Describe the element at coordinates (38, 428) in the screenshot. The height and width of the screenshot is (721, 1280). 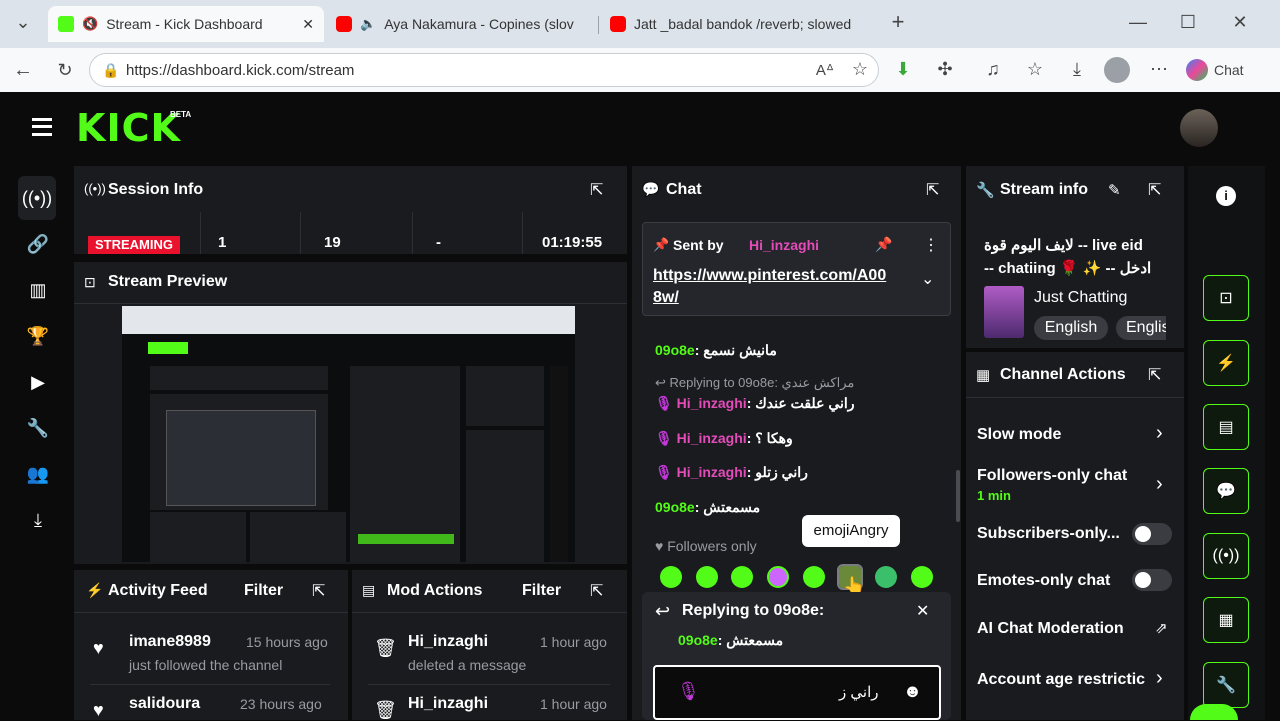
I see `sidebar-wrench-icon: 🔧` at that location.